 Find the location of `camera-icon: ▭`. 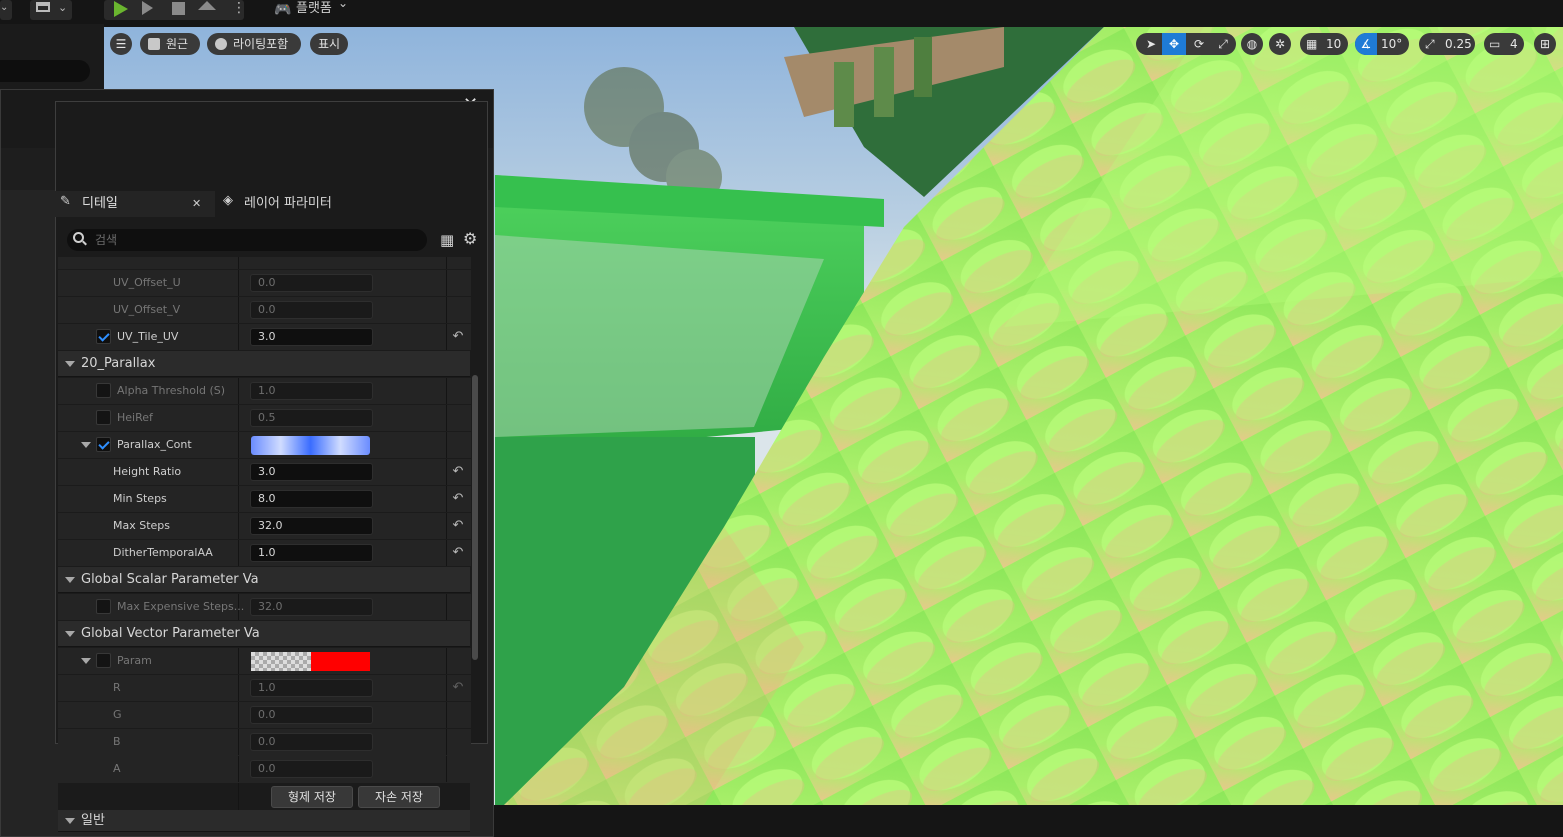

camera-icon: ▭ is located at coordinates (1495, 44).